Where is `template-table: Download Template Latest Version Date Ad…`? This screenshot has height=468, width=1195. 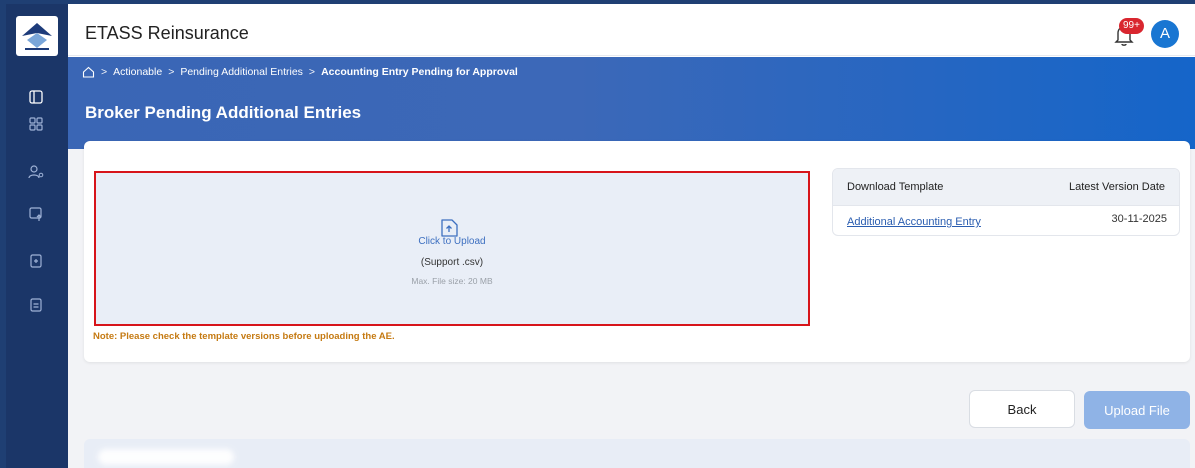
template-table: Download Template Latest Version Date Ad… is located at coordinates (1006, 202).